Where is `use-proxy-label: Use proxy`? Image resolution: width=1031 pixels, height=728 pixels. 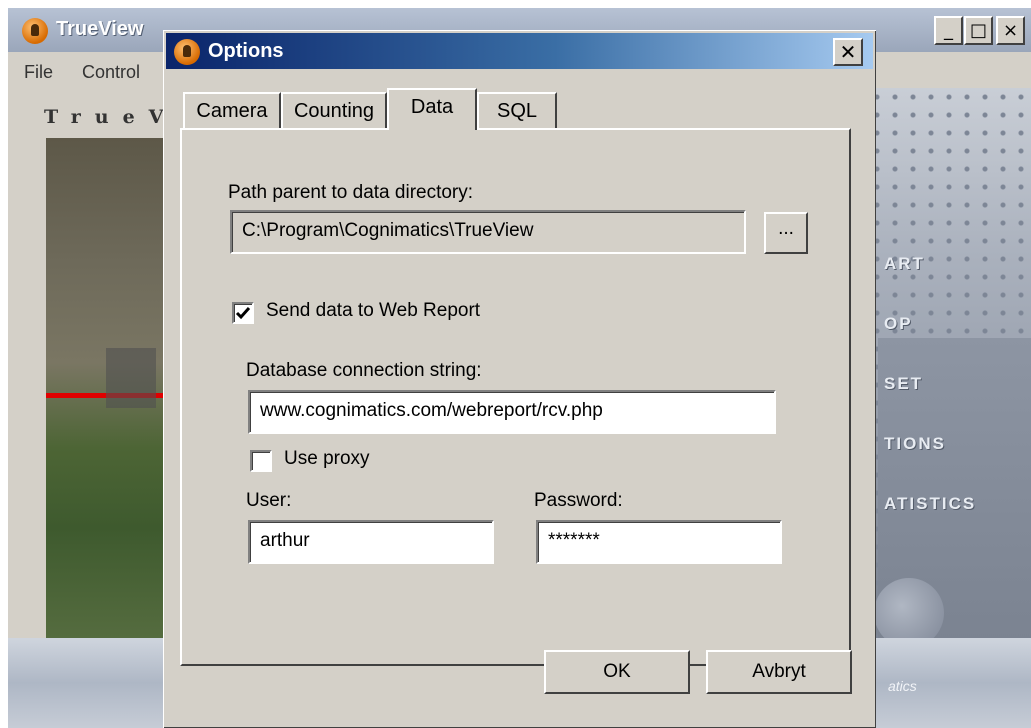 use-proxy-label: Use proxy is located at coordinates (327, 459).